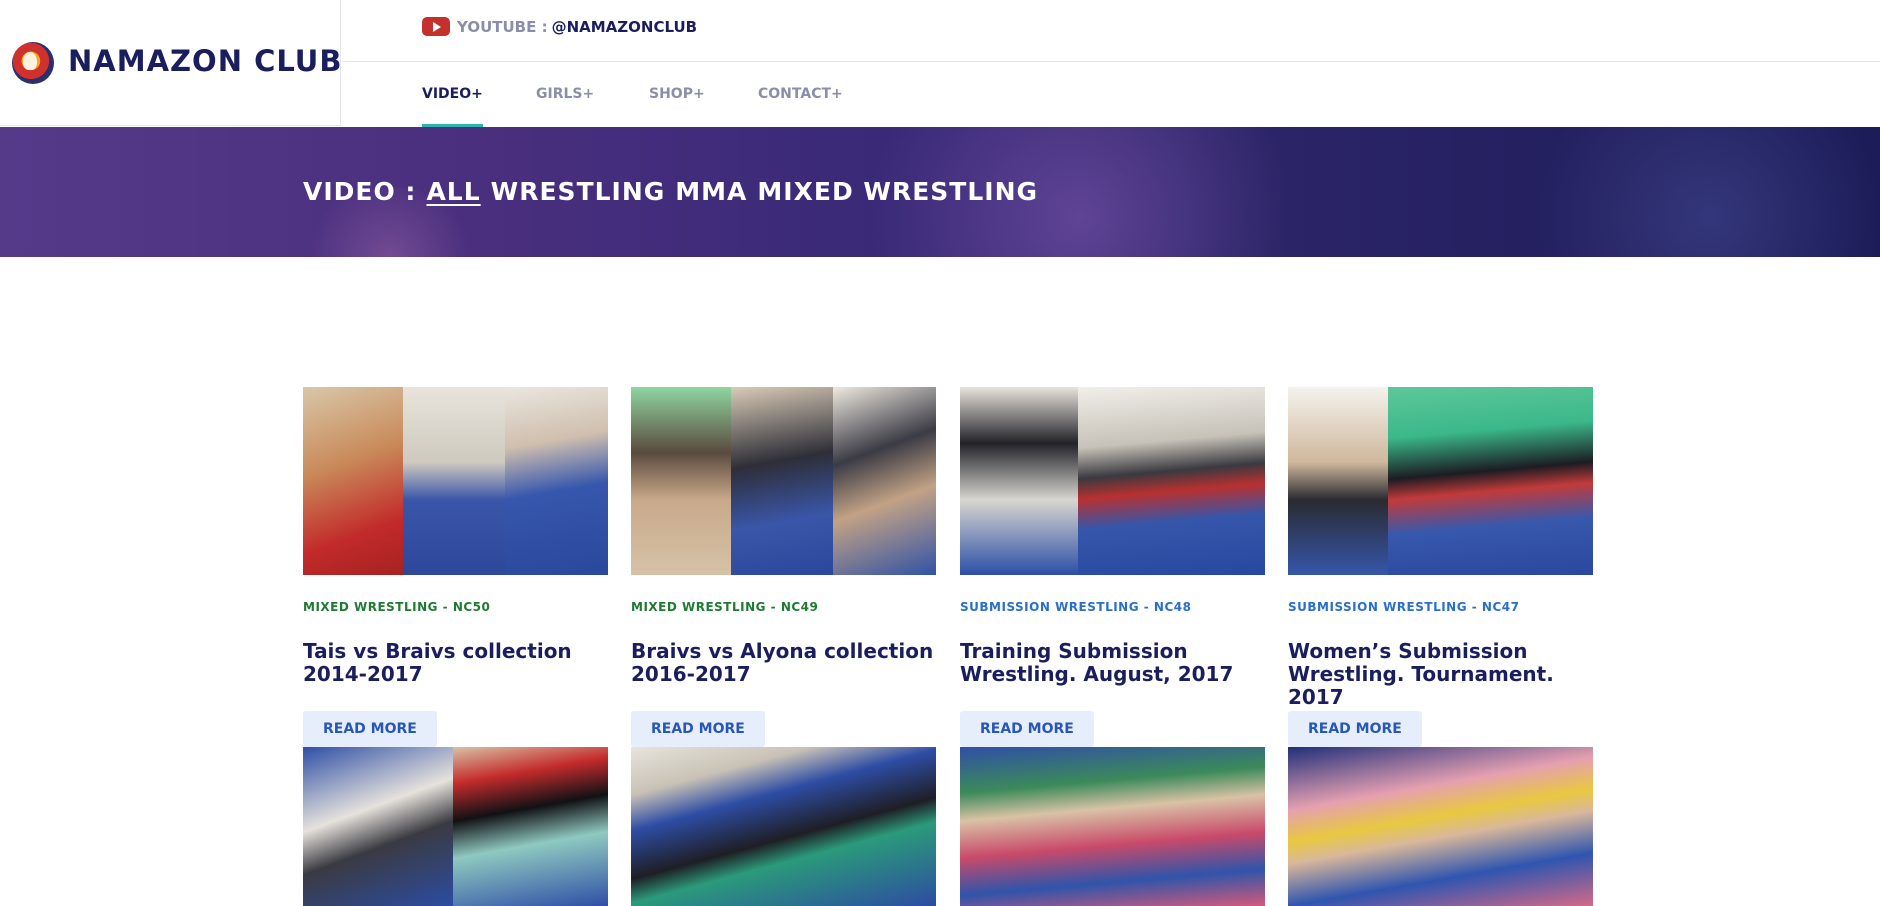 The height and width of the screenshot is (906, 1880). What do you see at coordinates (33, 63) in the screenshot?
I see `logo-emblem-icon` at bounding box center [33, 63].